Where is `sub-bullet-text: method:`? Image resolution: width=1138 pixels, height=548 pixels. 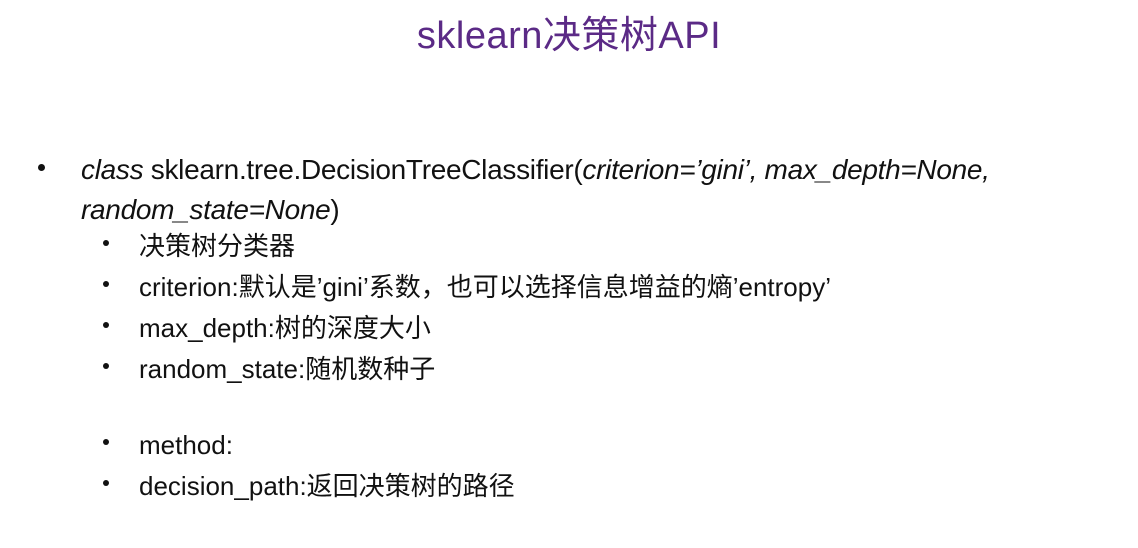
sub-bullet-text: method: is located at coordinates (186, 445).